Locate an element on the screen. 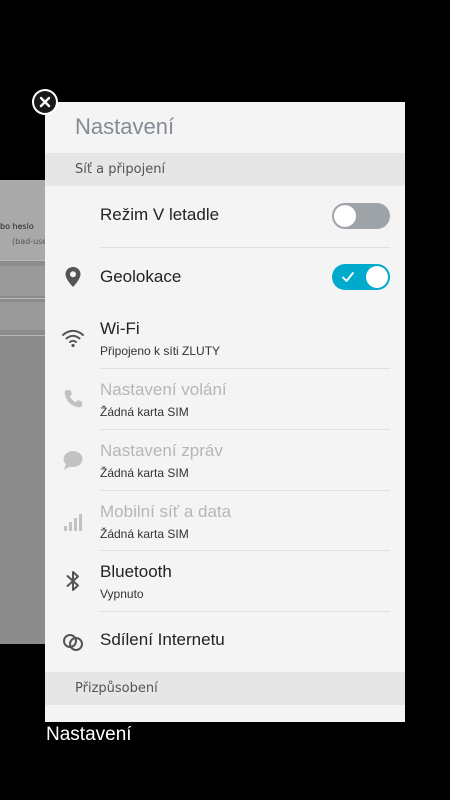  airplane-mode-toggle is located at coordinates (361, 216).